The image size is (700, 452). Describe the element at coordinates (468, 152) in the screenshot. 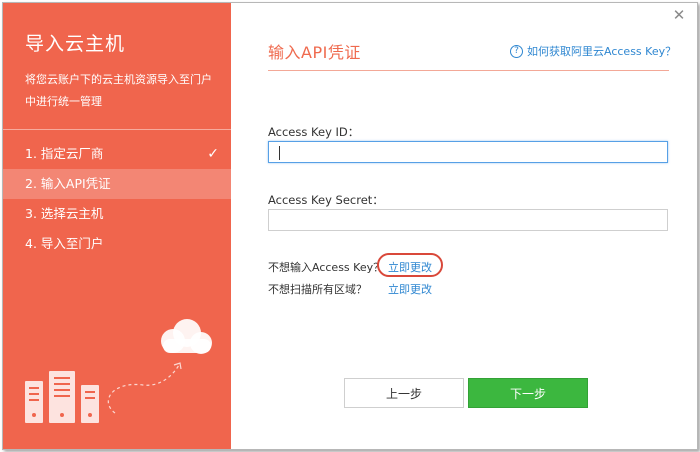

I see `access-key-id-input` at that location.